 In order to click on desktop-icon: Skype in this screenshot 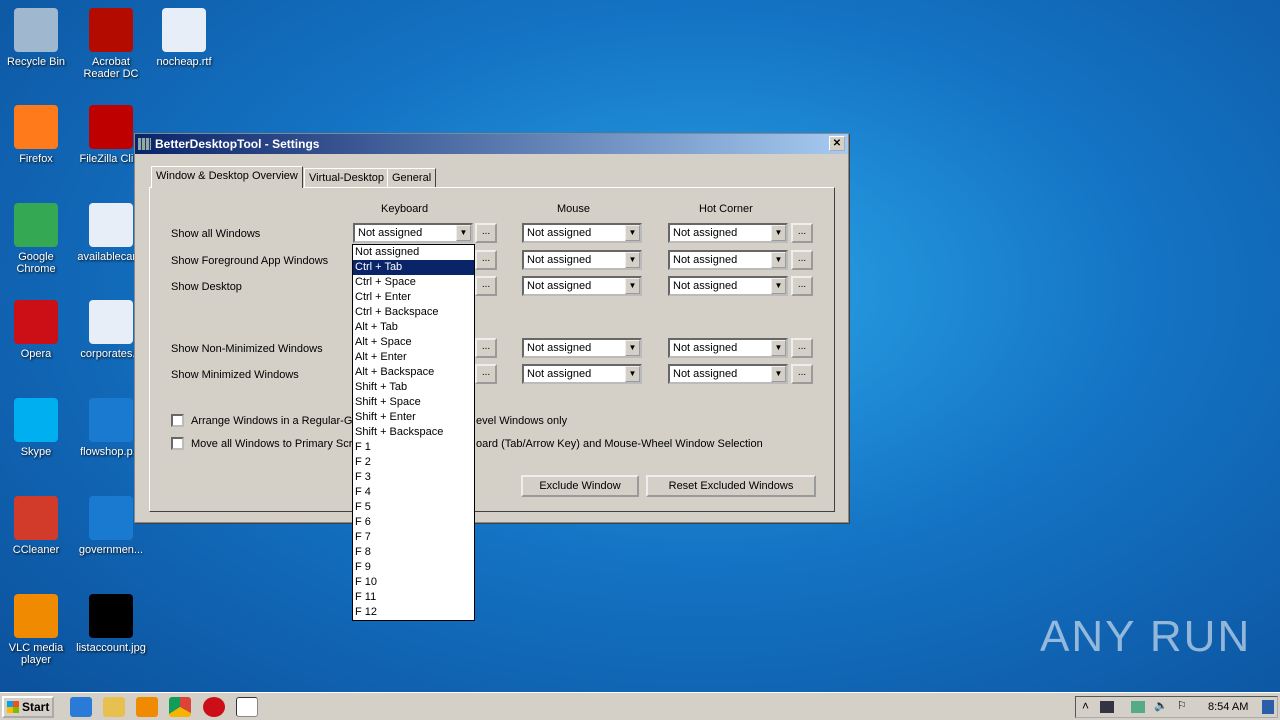, I will do `click(36, 428)`.